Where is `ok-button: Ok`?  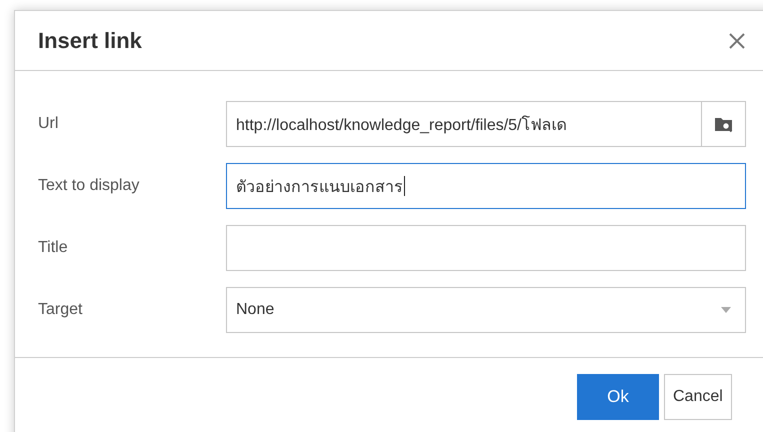 ok-button: Ok is located at coordinates (618, 397).